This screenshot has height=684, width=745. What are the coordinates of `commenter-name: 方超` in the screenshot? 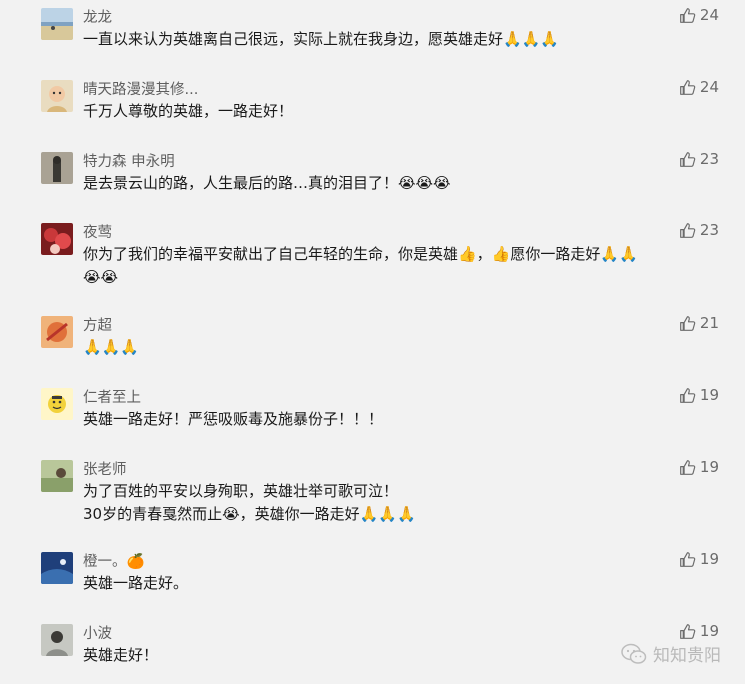 It's located at (97, 326).